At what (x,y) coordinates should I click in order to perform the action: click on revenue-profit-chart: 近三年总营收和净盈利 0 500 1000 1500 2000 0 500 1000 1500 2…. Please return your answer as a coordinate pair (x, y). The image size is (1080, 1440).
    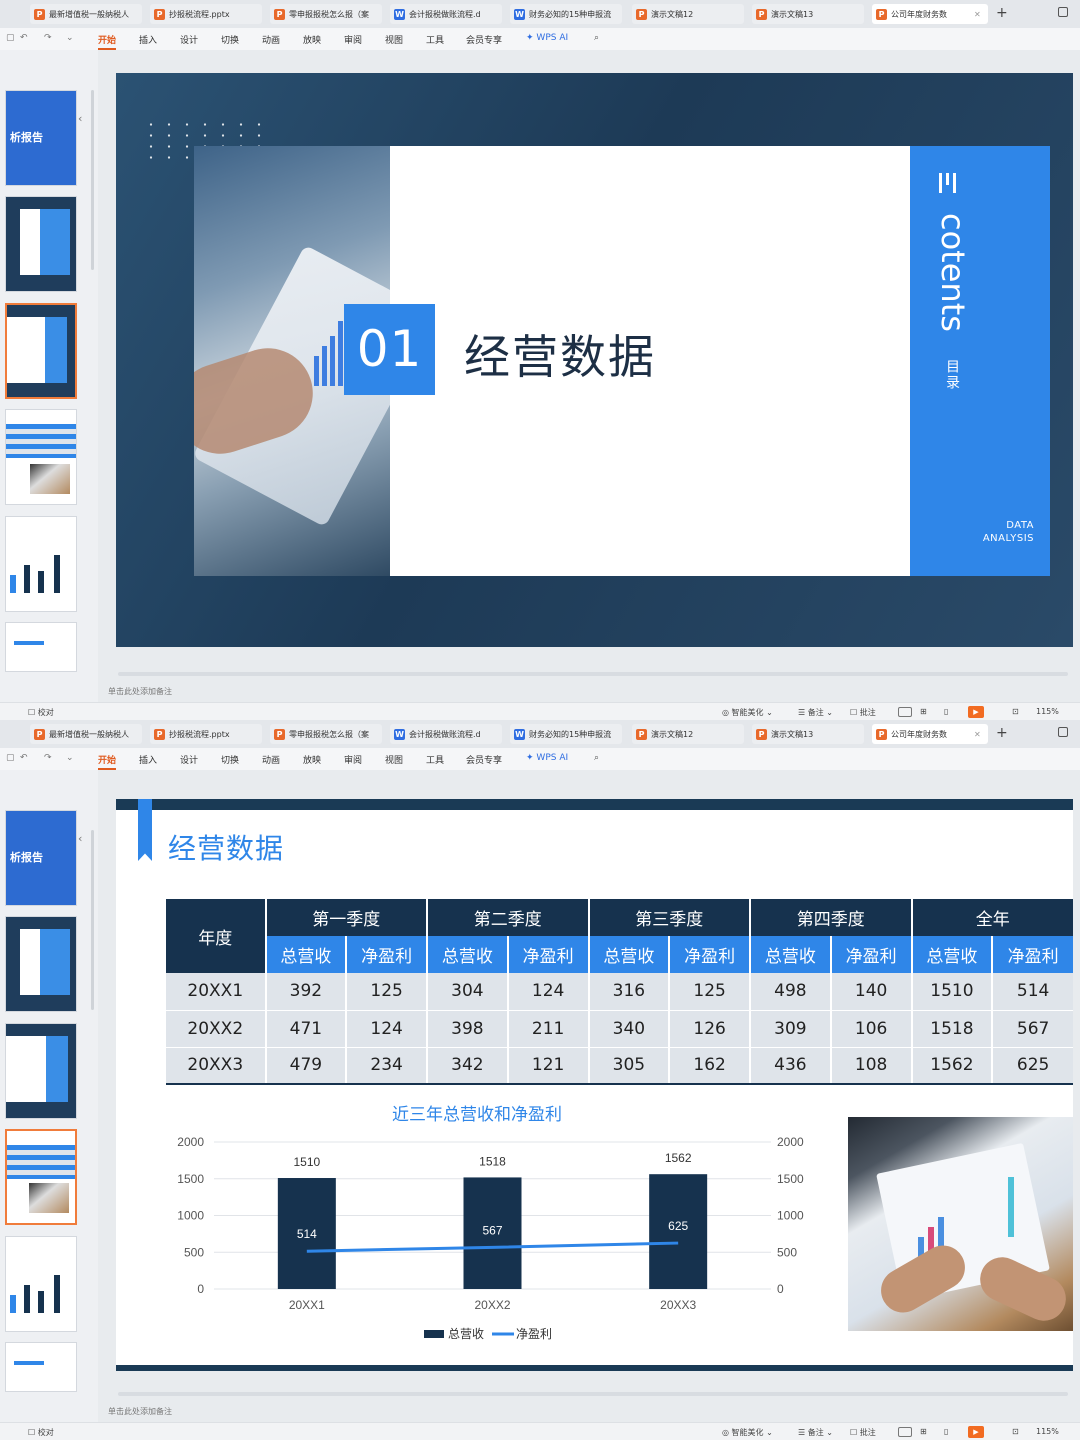
    Looking at the image, I should click on (476, 1212).